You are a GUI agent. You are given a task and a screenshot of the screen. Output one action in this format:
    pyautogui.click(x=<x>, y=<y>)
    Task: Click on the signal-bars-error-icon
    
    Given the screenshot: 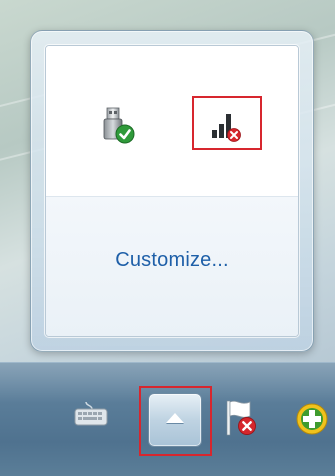 What is the action you would take?
    pyautogui.click(x=226, y=128)
    